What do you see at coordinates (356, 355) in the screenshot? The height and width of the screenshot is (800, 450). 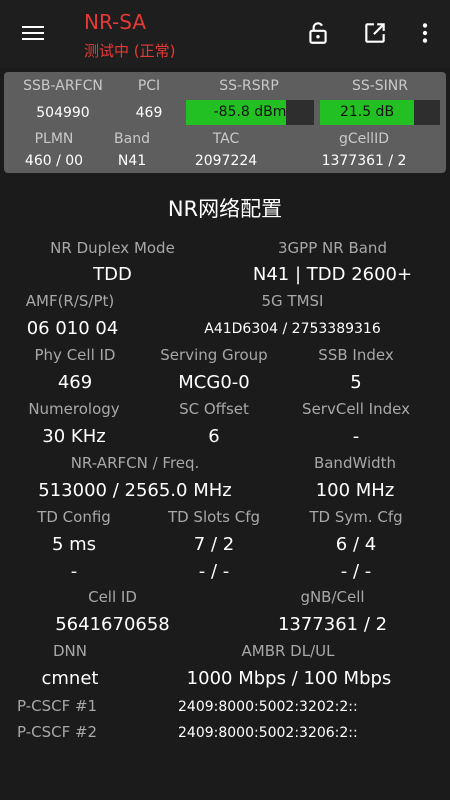 I see `ssb-index-label: SSB Index` at bounding box center [356, 355].